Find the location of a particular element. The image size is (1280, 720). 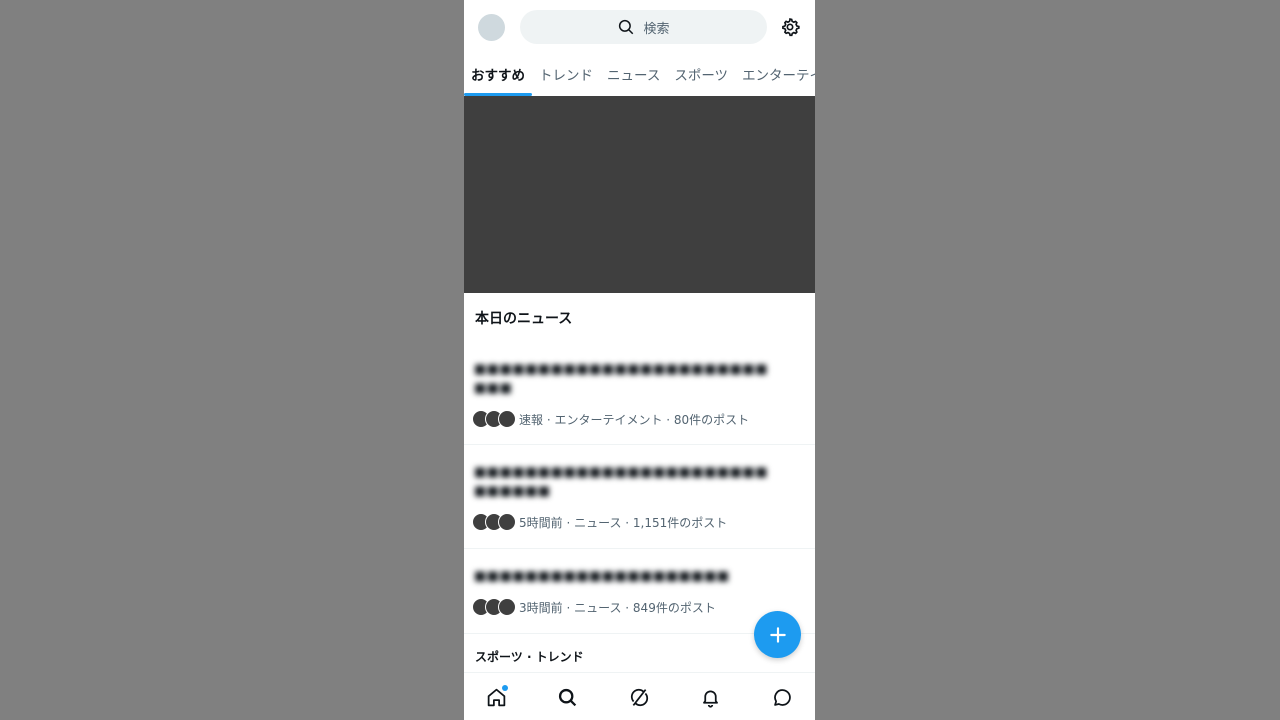

news-headline: ■■■■■■■■■■■■■■■■■■■■■■■ ■■■ is located at coordinates (621, 379).